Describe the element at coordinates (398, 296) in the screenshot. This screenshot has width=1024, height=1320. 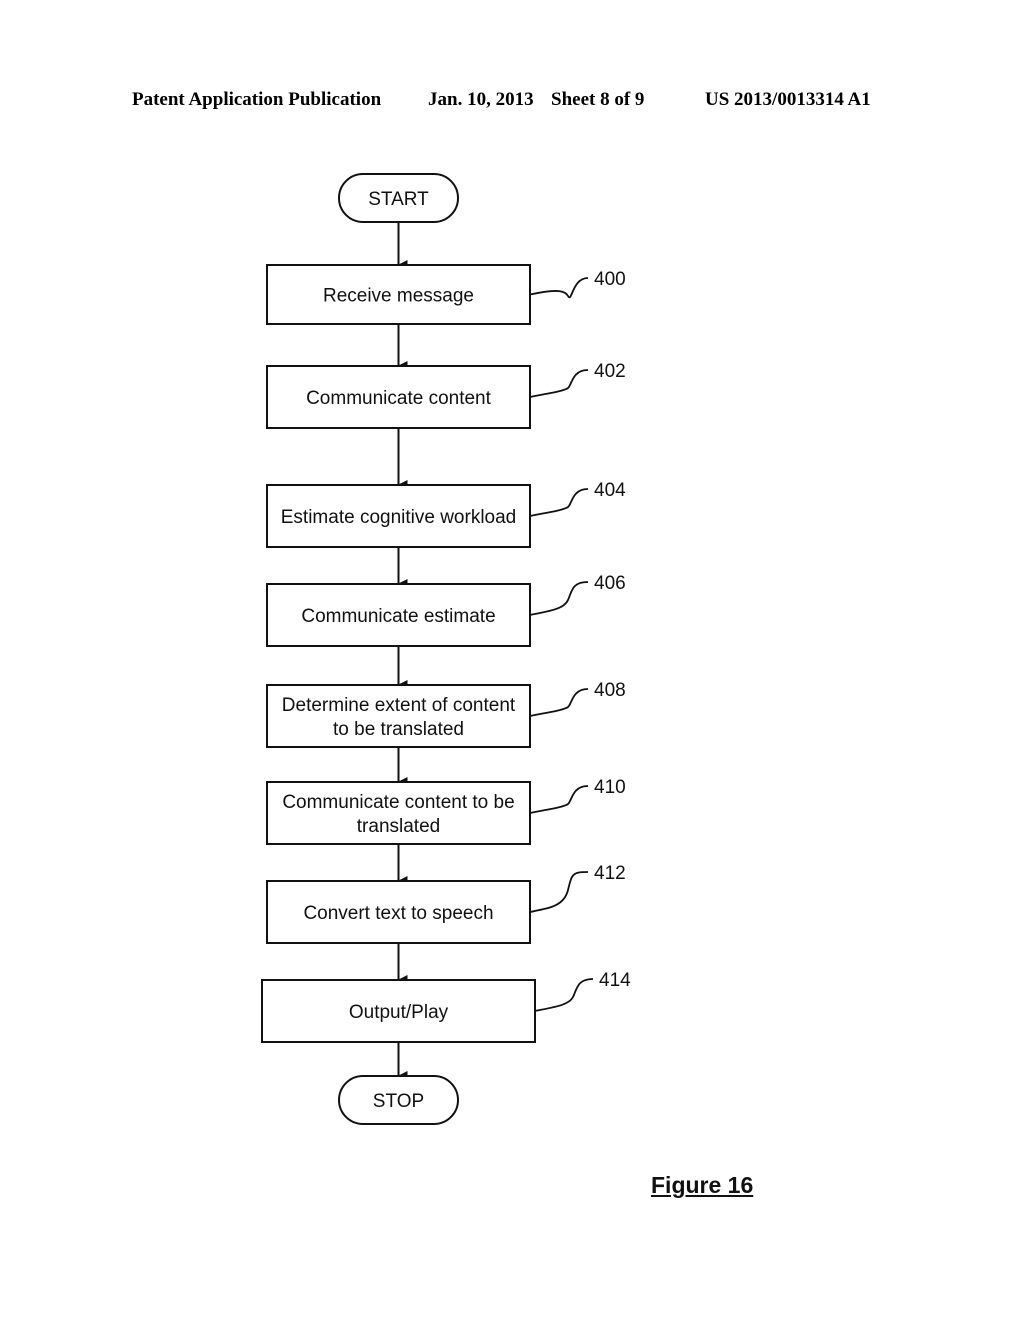
I see `step-label: Receive message` at that location.